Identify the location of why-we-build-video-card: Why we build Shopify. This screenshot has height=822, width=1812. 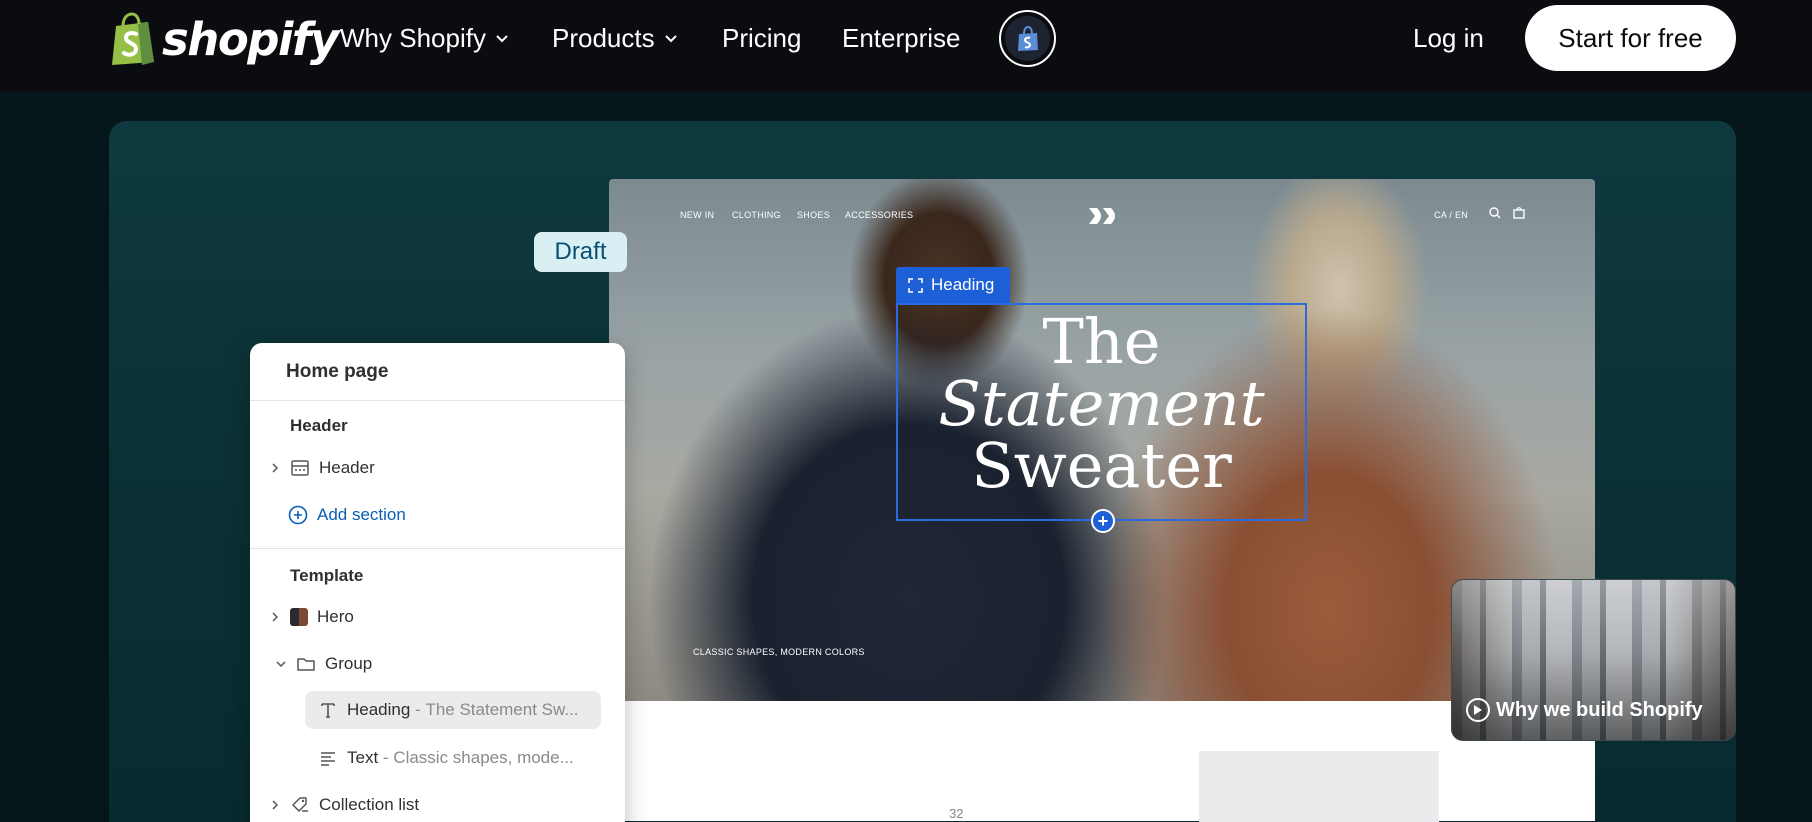
(1593, 660).